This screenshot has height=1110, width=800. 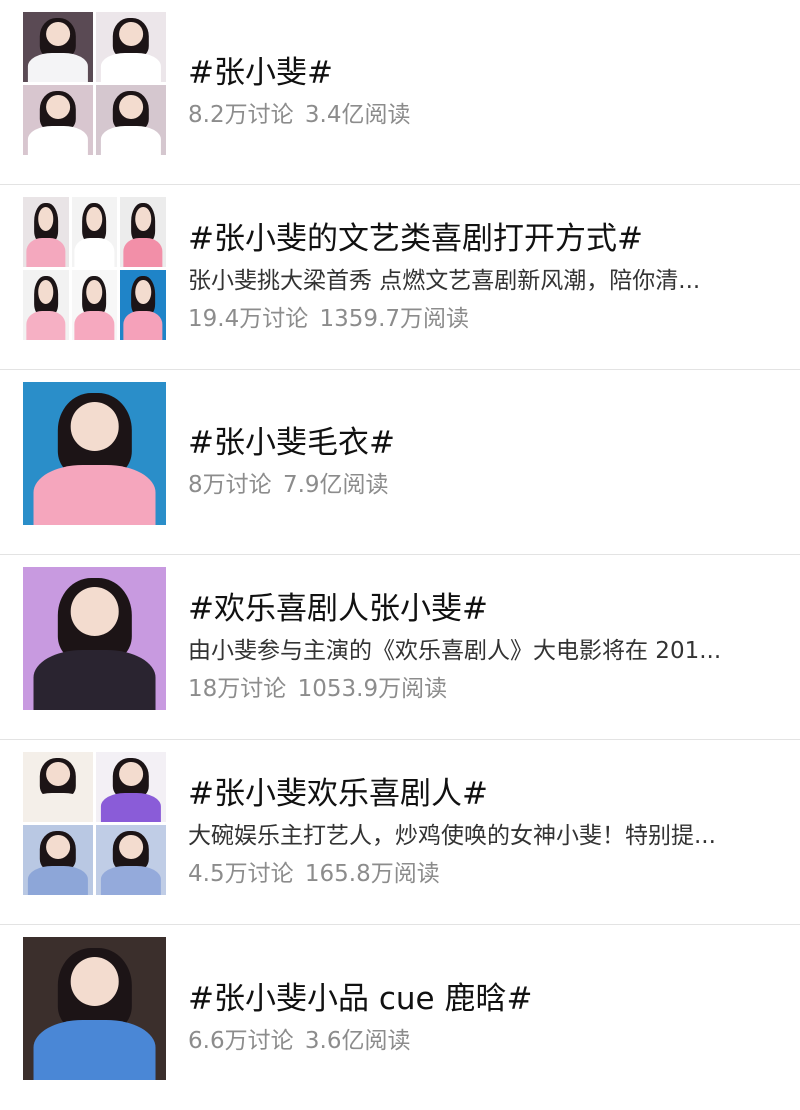 What do you see at coordinates (482, 1041) in the screenshot?
I see `topic-stats: 6.6万讨论 3.6亿阅读` at bounding box center [482, 1041].